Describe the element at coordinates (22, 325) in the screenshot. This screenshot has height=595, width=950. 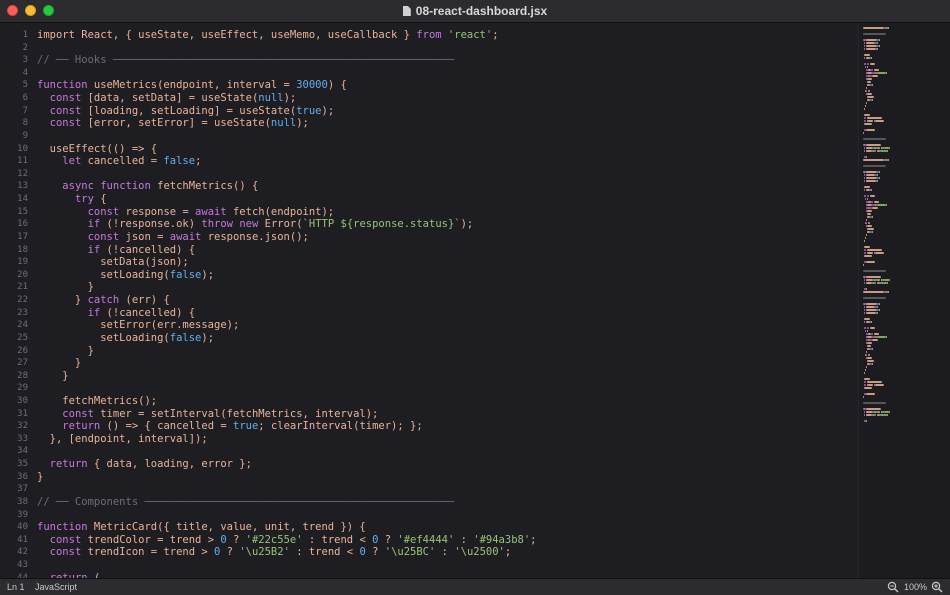
I see `line-number: 24` at that location.